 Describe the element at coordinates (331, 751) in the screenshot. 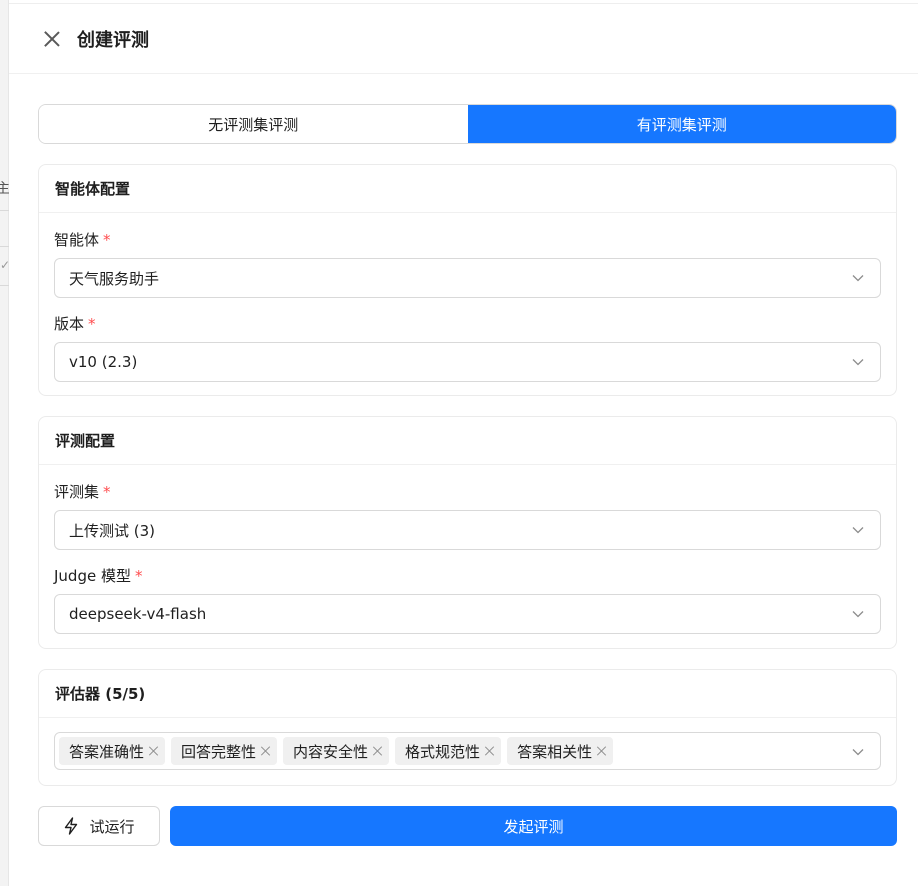

I see `tag-label: 内容安全性` at that location.